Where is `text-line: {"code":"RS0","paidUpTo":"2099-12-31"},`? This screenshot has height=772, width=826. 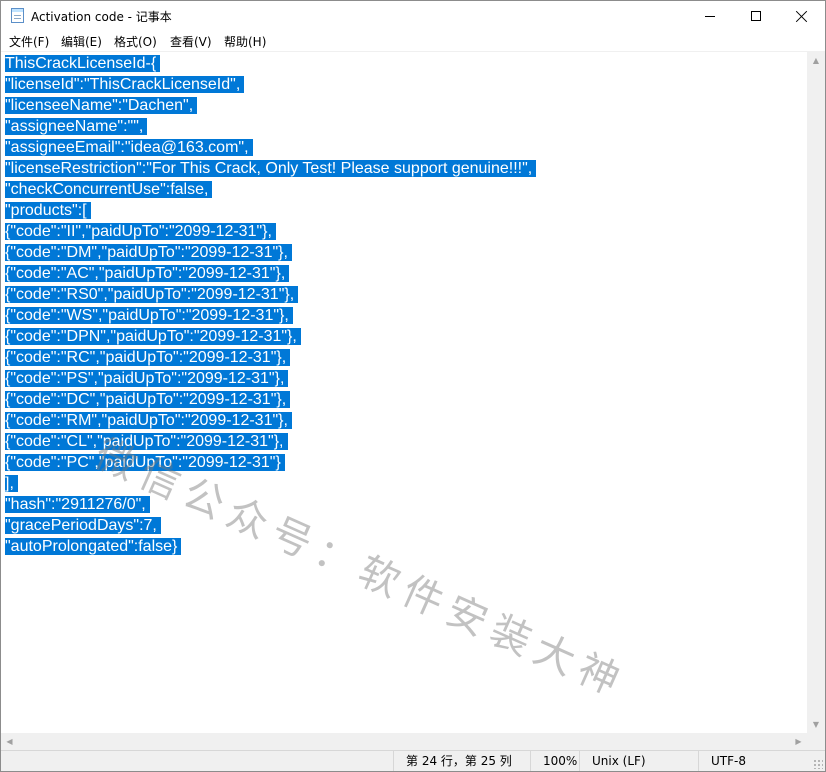
text-line: {"code":"RS0","paidUpTo":"2099-12-31"}, is located at coordinates (270, 294).